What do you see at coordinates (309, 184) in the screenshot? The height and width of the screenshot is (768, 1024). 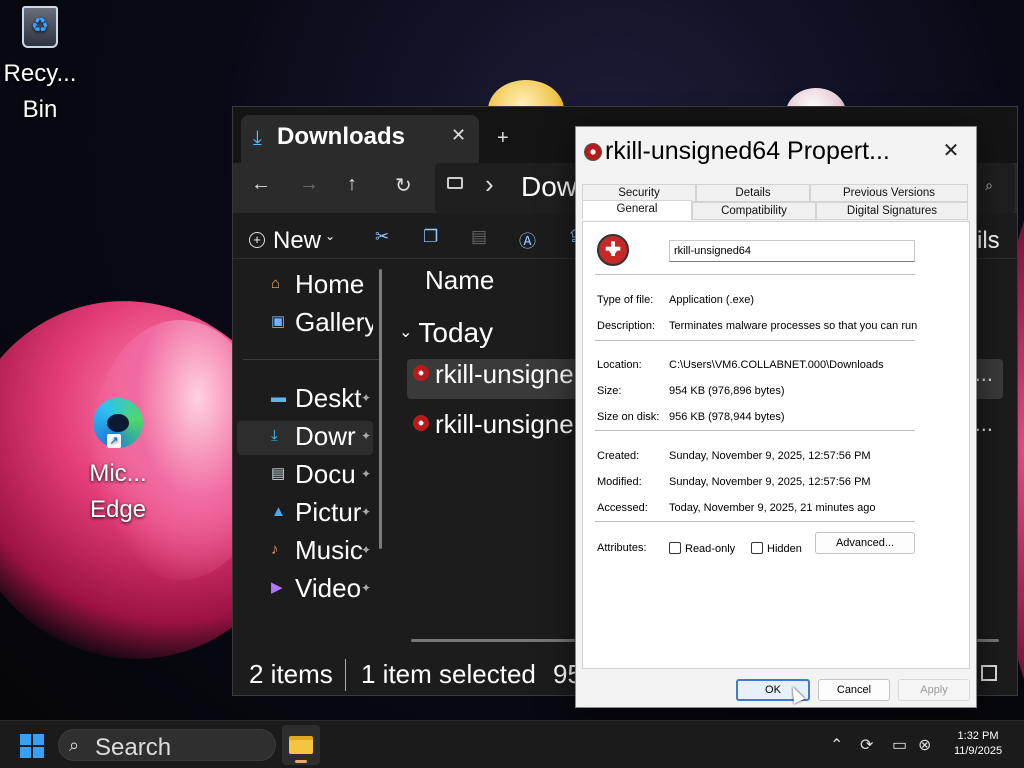 I see `forward-icon: →` at bounding box center [309, 184].